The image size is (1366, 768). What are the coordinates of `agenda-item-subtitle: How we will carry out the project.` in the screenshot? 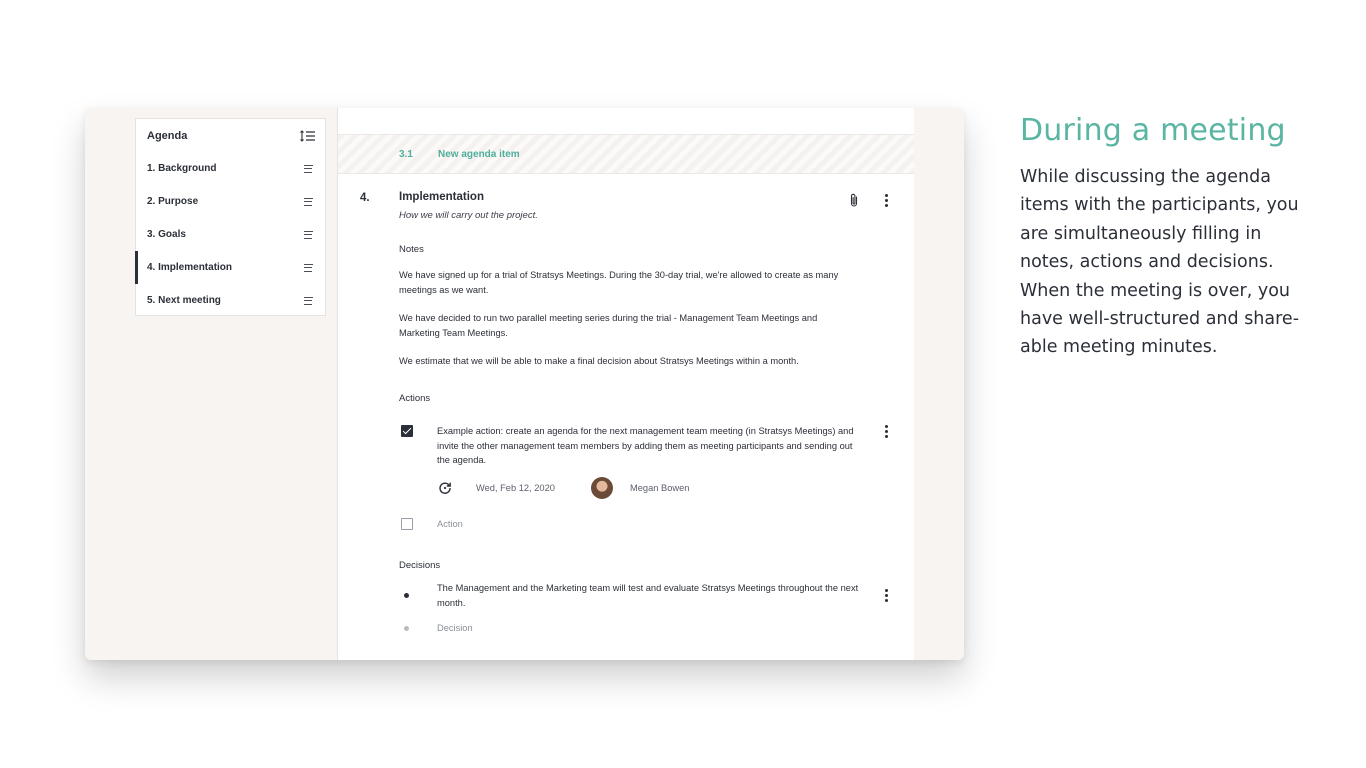 It's located at (468, 215).